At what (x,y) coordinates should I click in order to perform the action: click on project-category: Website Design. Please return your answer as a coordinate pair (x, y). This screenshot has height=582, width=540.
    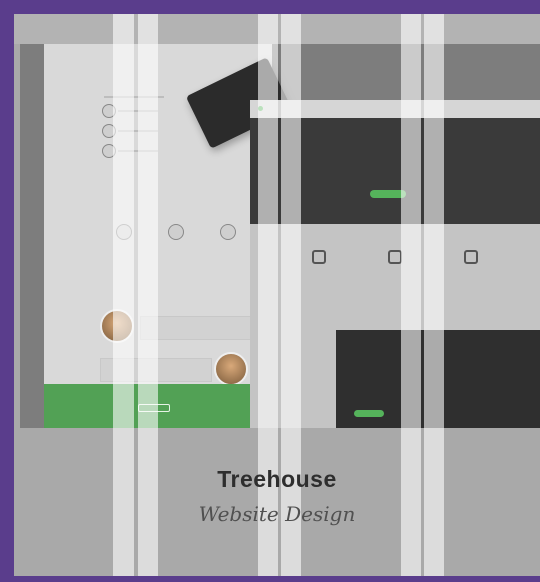
    Looking at the image, I should click on (277, 514).